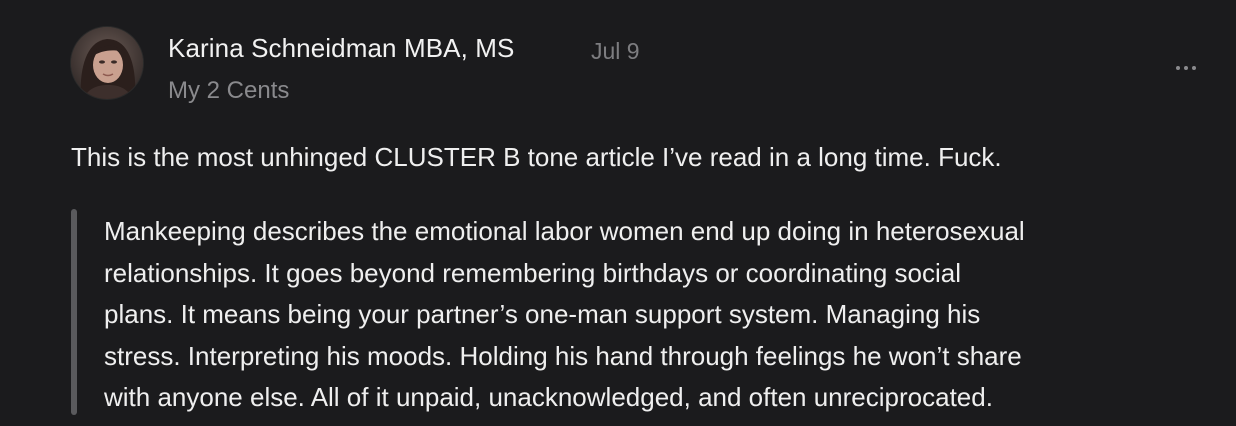 This screenshot has height=426, width=1236. Describe the element at coordinates (615, 51) in the screenshot. I see `post-date: Jul 9` at that location.